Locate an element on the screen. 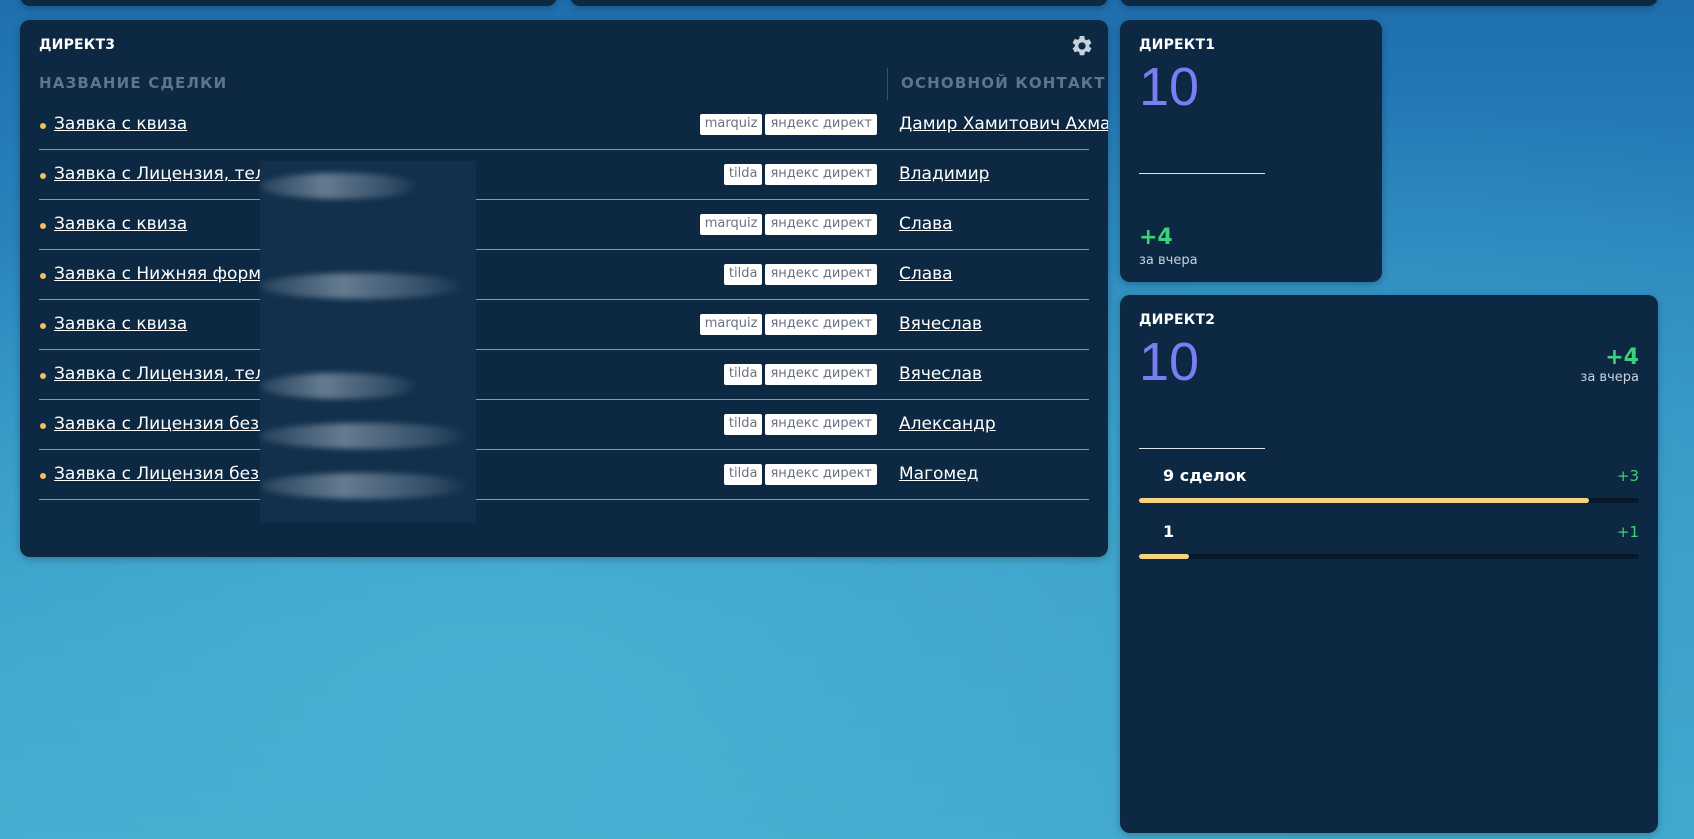 The width and height of the screenshot is (1694, 839). bar-increment: +3 is located at coordinates (1627, 476).